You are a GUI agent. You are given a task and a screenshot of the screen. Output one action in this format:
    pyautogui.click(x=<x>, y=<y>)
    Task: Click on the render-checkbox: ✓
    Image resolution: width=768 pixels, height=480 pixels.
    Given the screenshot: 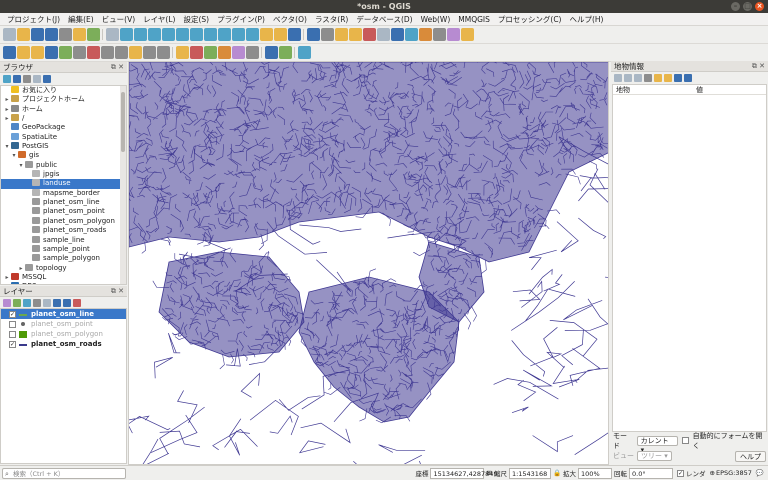 What is the action you would take?
    pyautogui.click(x=681, y=473)
    